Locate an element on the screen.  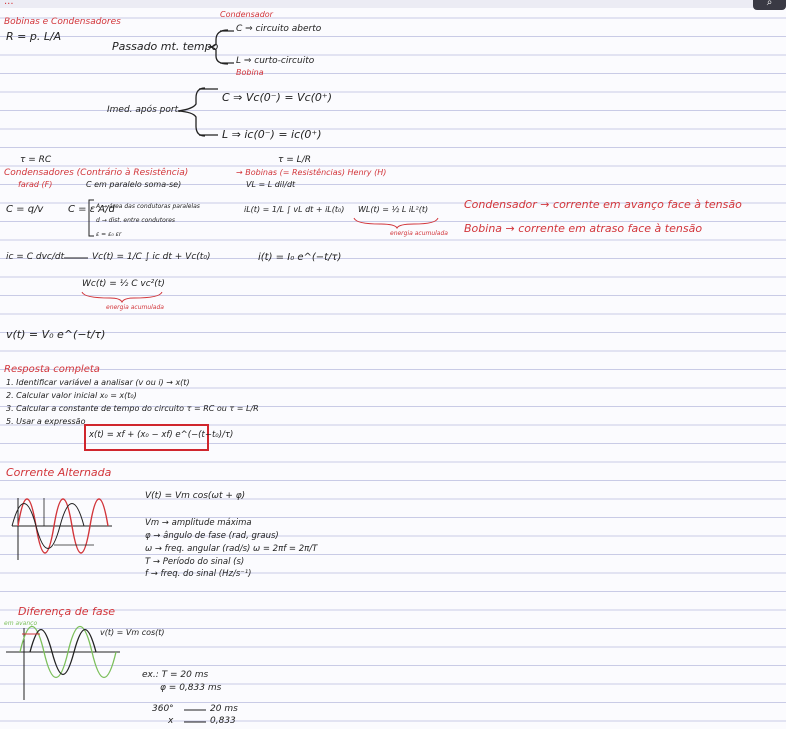
tau-rc: τ = RC is located at coordinates (36, 160).